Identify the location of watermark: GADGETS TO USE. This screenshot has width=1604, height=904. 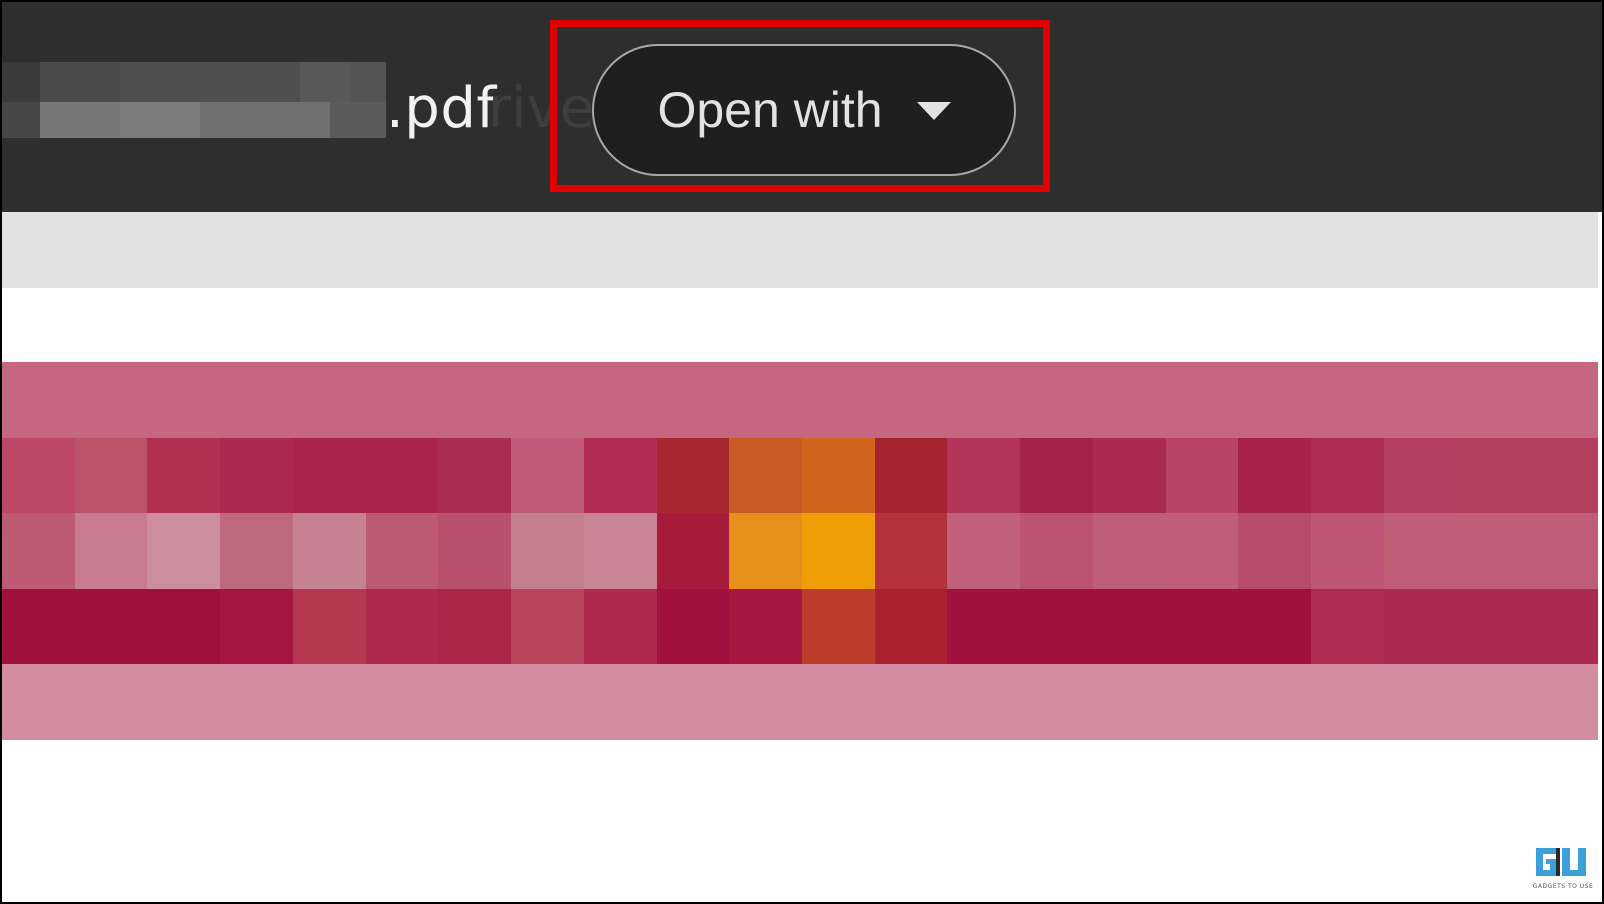
(1563, 871).